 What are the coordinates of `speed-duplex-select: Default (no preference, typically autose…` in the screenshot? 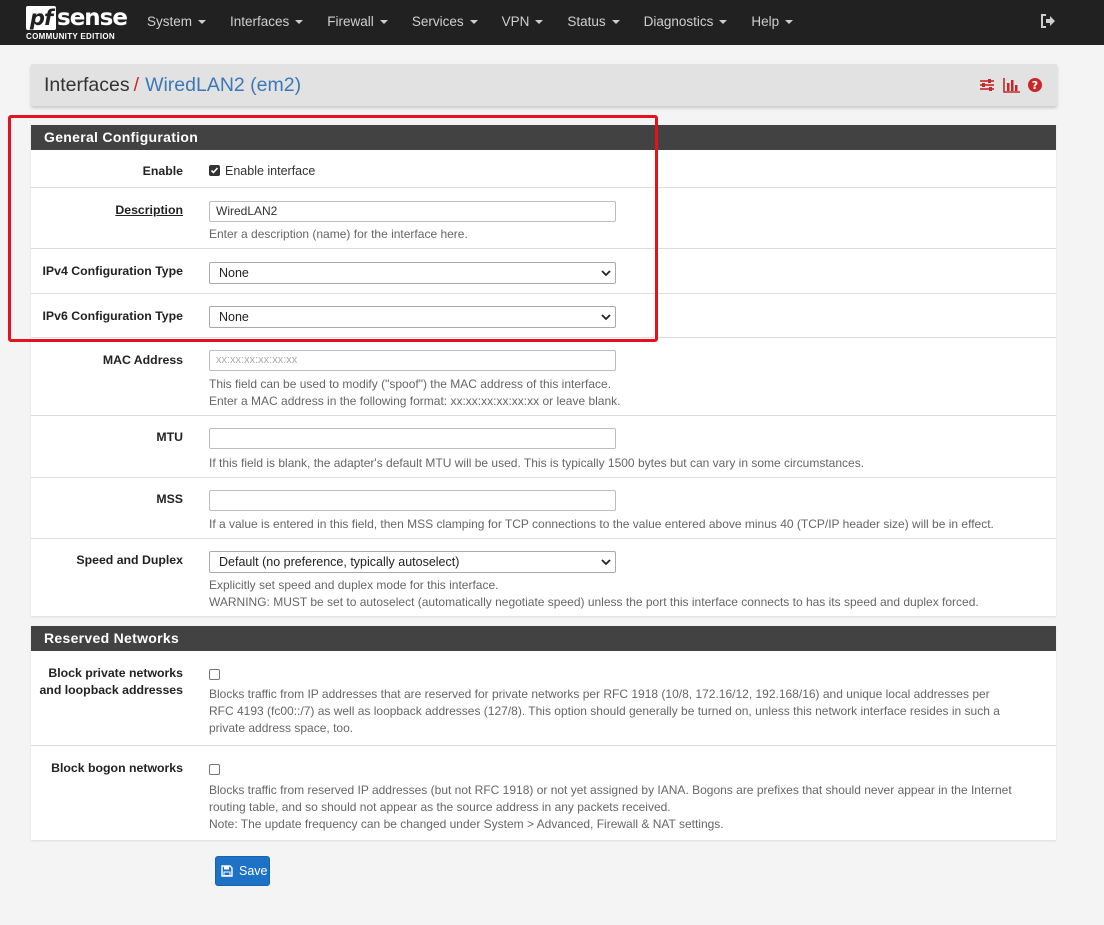 It's located at (412, 562).